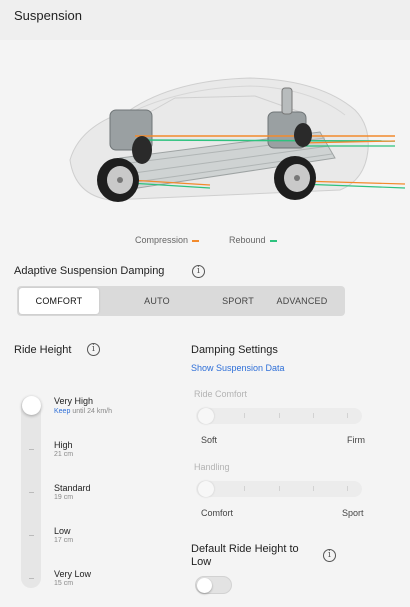  What do you see at coordinates (64, 540) in the screenshot?
I see `ride-height-low-sub: 17 cm` at bounding box center [64, 540].